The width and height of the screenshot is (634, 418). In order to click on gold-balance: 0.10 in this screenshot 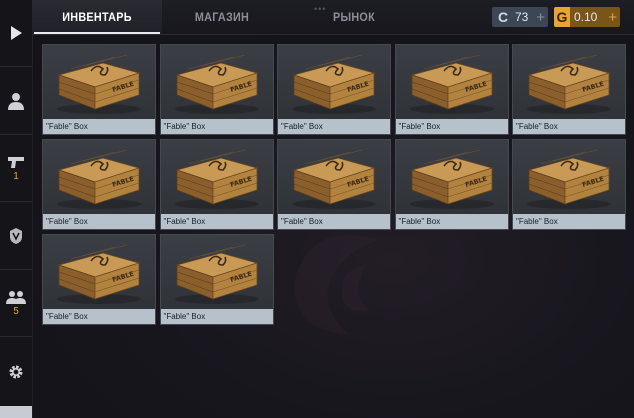, I will do `click(586, 17)`.